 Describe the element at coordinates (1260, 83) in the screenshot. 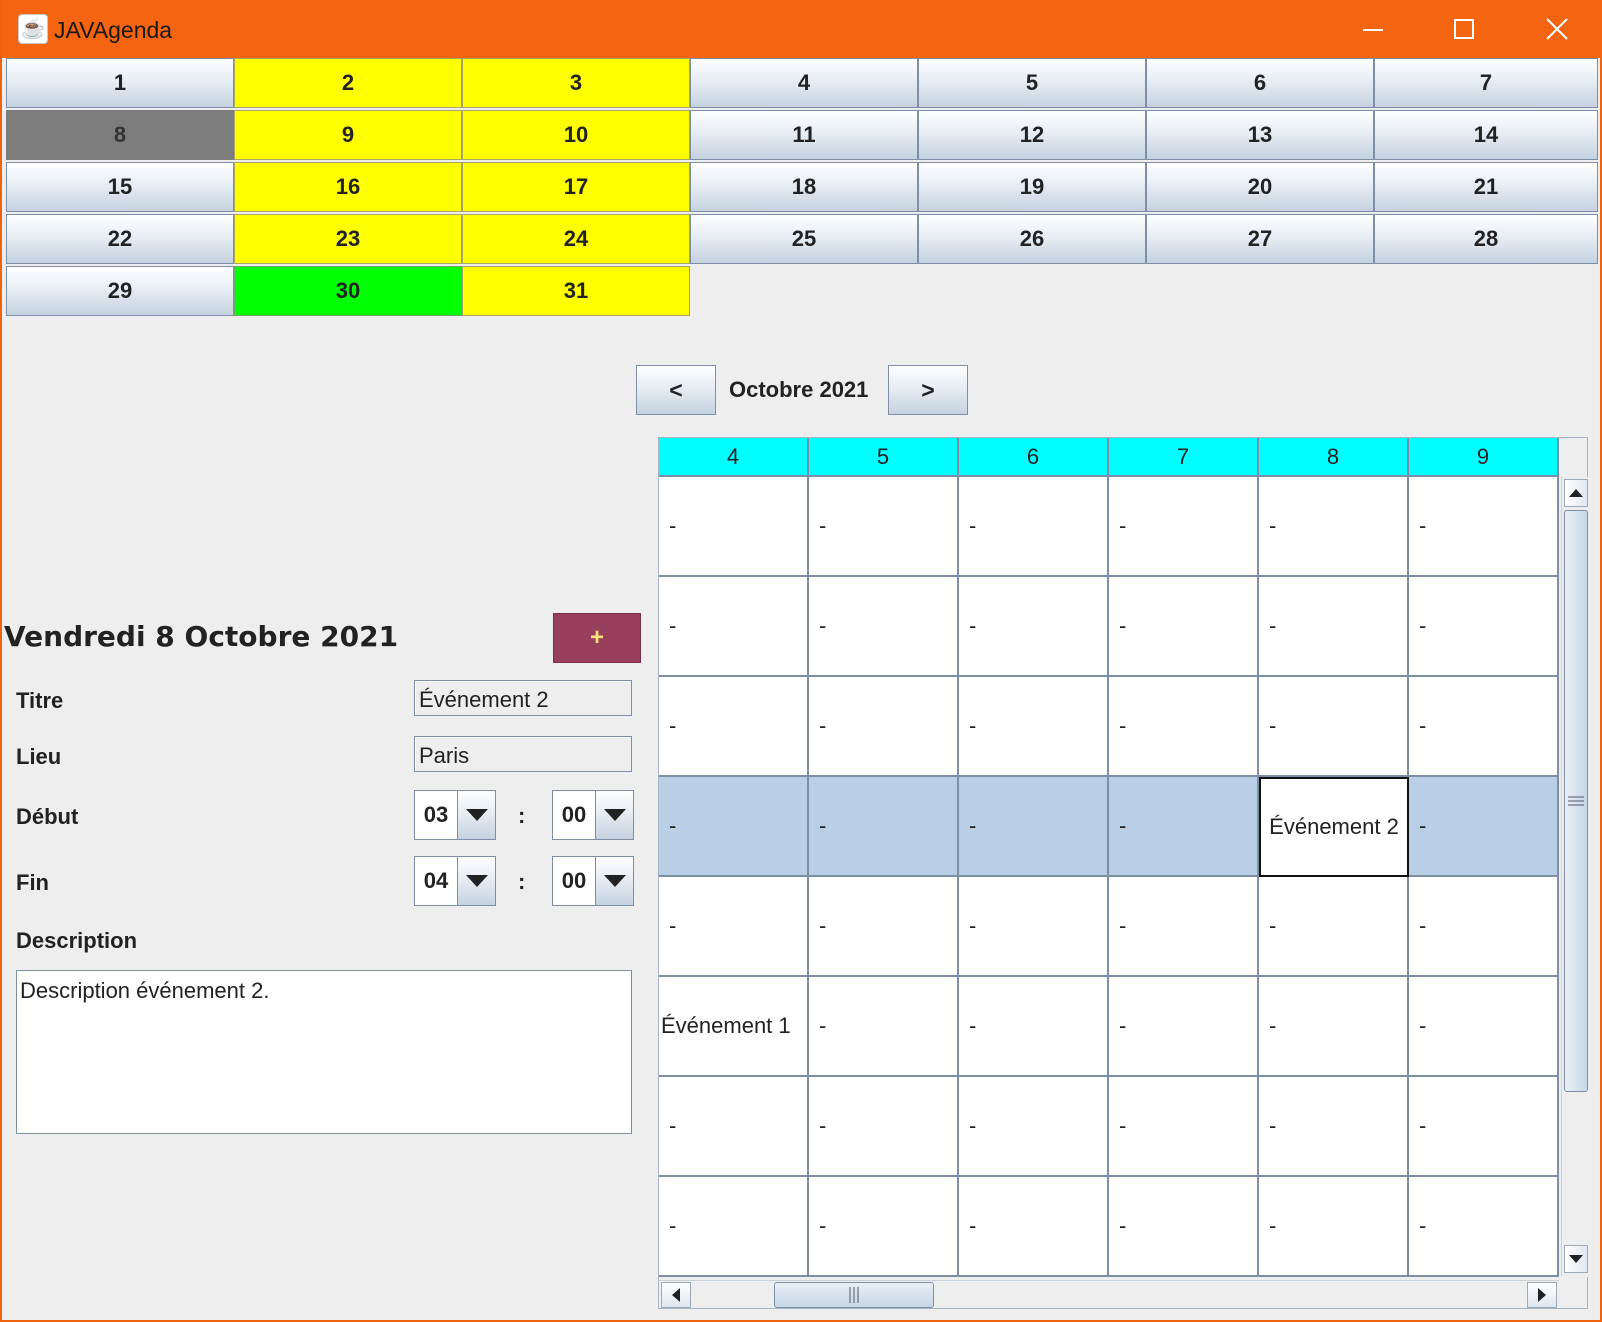

I see `day-button-6: 6` at that location.